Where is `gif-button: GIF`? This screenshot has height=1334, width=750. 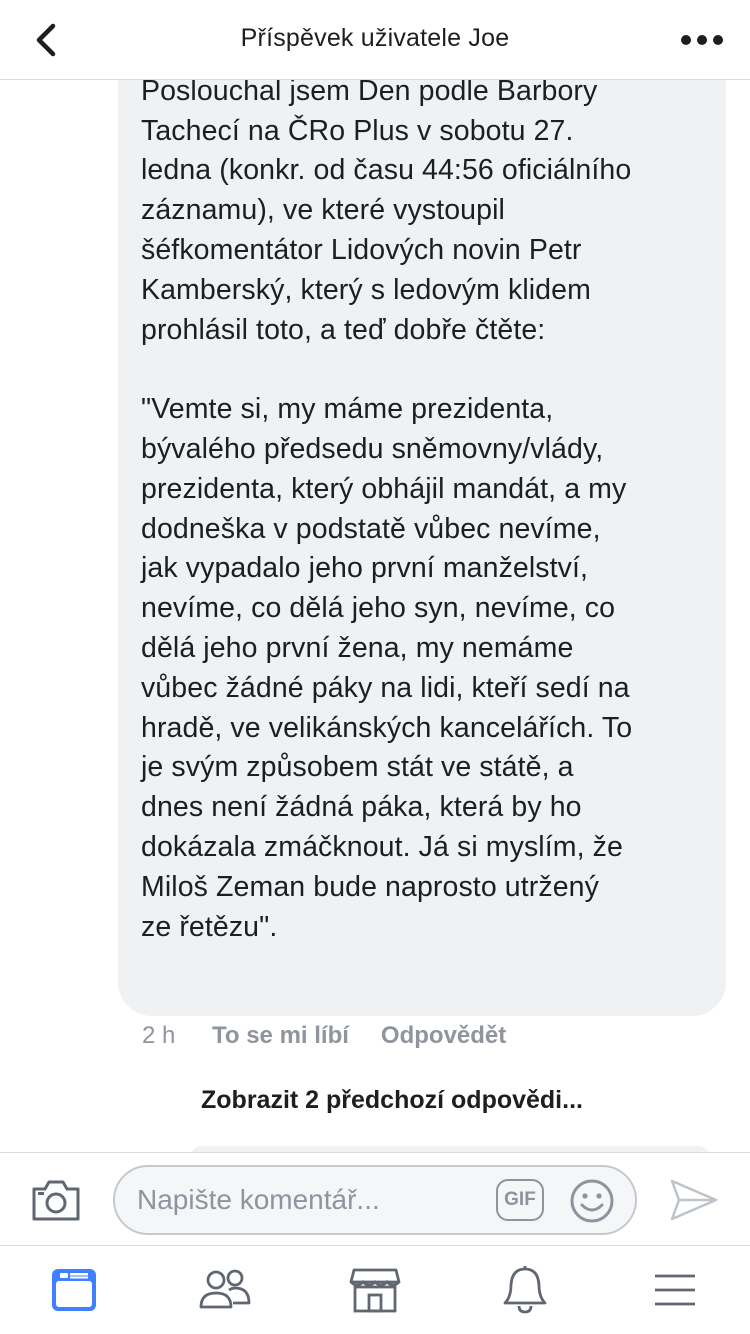
gif-button: GIF is located at coordinates (520, 1200).